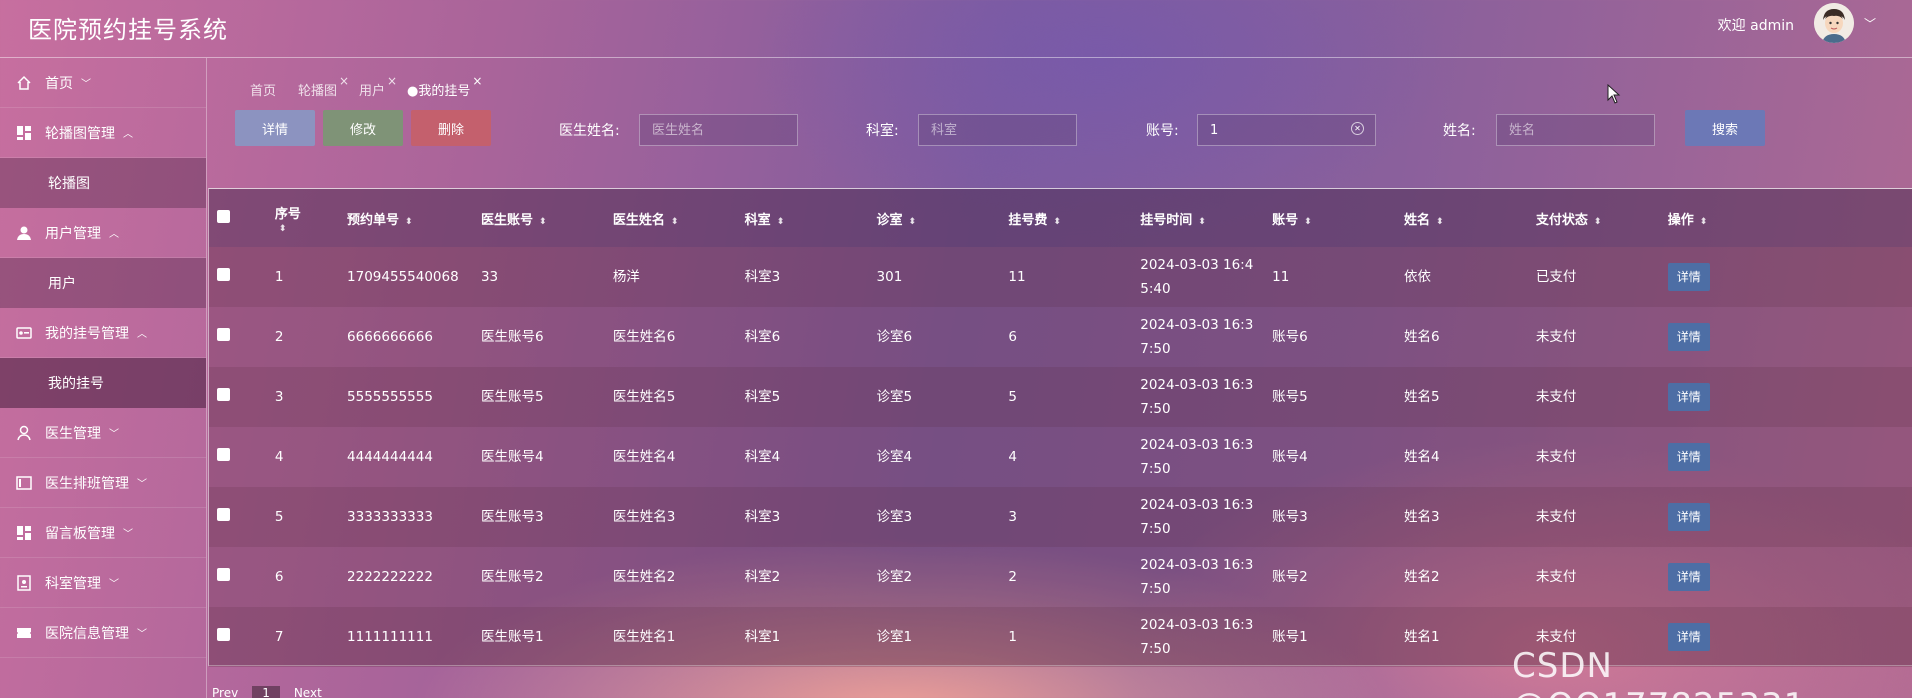 Image resolution: width=1912 pixels, height=698 pixels. I want to click on sidebar-subitem-3: 我的挂号, so click(103, 383).